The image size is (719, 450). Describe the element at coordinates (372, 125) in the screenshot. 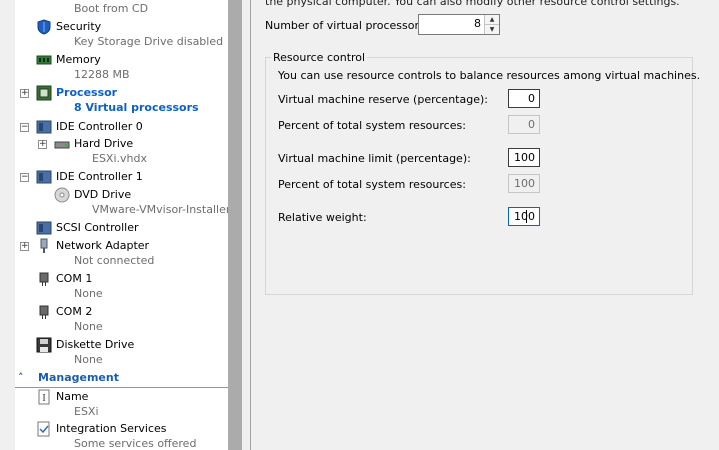

I see `reserve-percent-label: Percent of total system resources:` at that location.